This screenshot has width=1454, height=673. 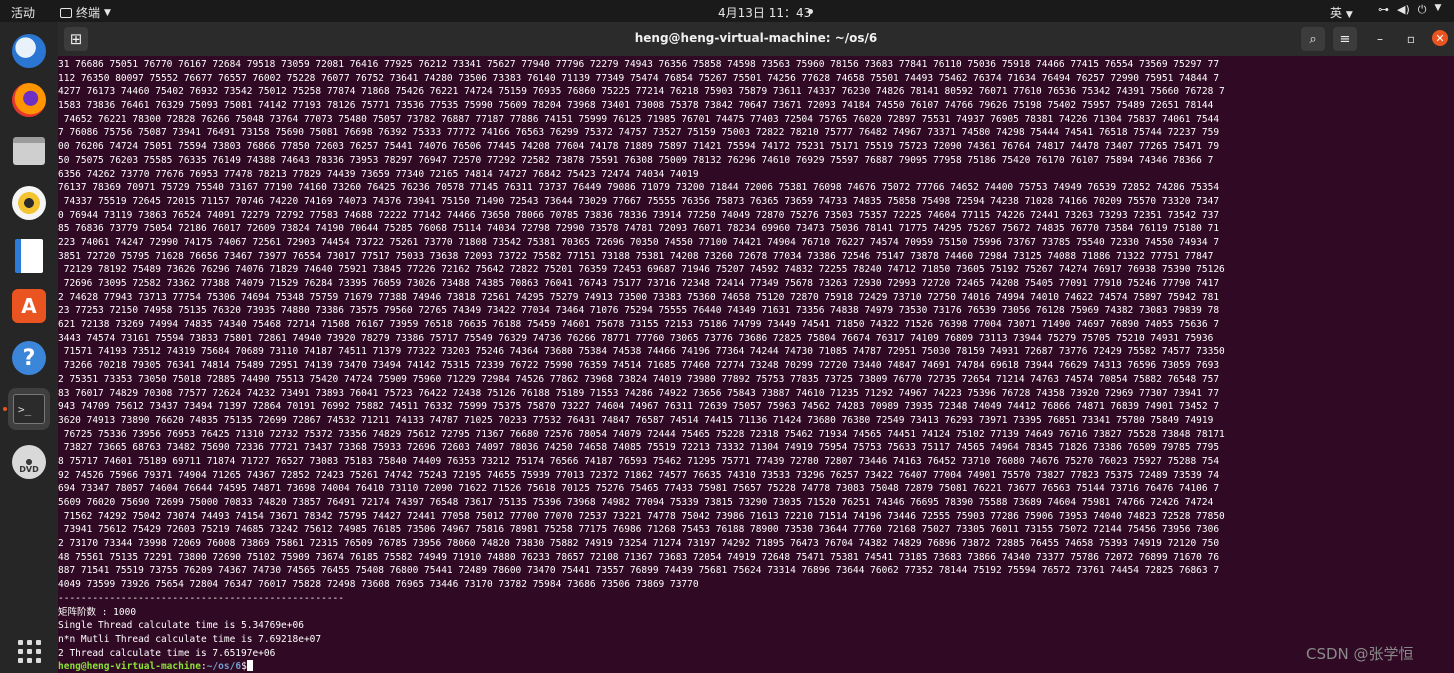 I want to click on show-applications-button, so click(x=29, y=651).